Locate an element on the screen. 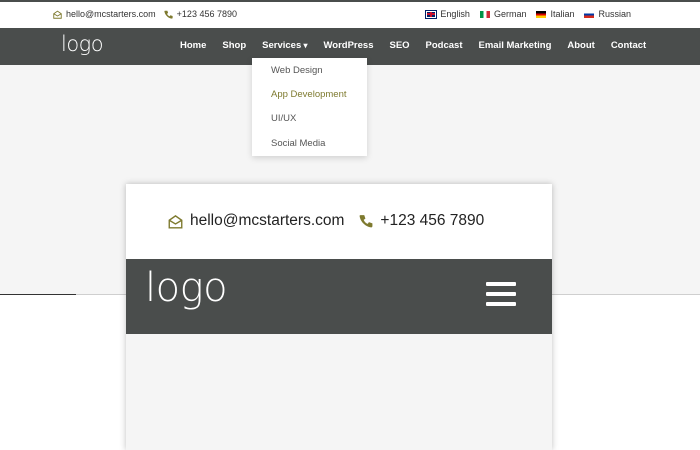 This screenshot has width=700, height=450. mobile-phone-link: +123 456 7890 is located at coordinates (421, 221).